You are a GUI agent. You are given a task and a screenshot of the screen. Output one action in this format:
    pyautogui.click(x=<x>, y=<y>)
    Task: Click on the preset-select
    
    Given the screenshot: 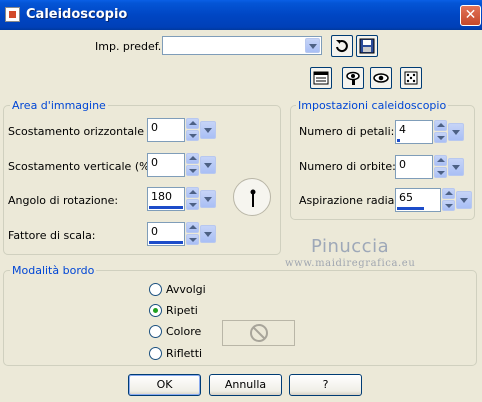 What is the action you would take?
    pyautogui.click(x=242, y=45)
    